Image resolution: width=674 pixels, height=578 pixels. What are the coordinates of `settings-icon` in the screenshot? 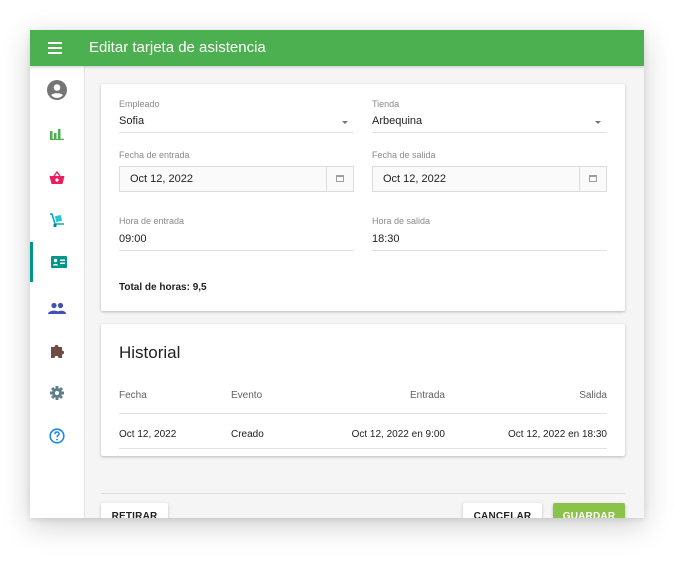 It's located at (57, 393).